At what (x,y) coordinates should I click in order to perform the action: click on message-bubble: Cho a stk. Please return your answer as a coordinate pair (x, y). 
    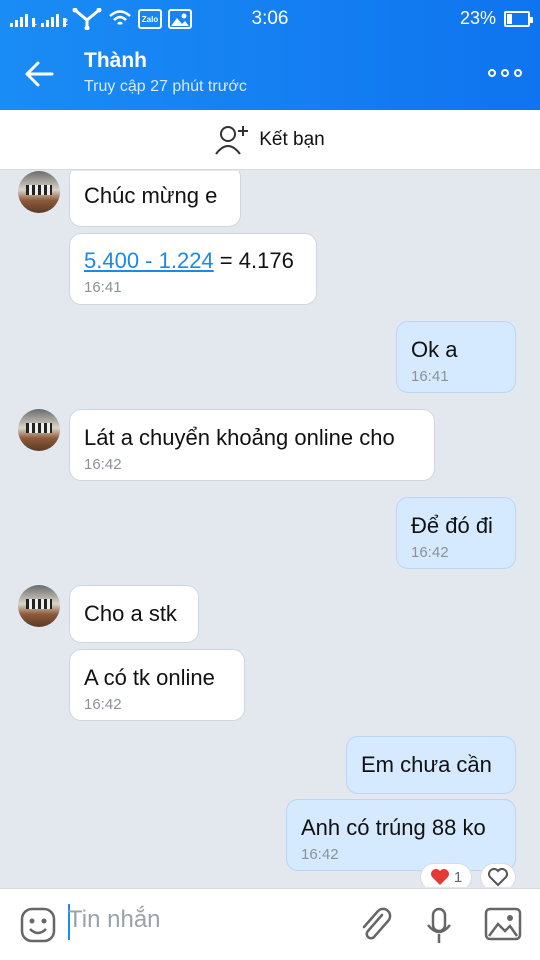
    Looking at the image, I should click on (134, 614).